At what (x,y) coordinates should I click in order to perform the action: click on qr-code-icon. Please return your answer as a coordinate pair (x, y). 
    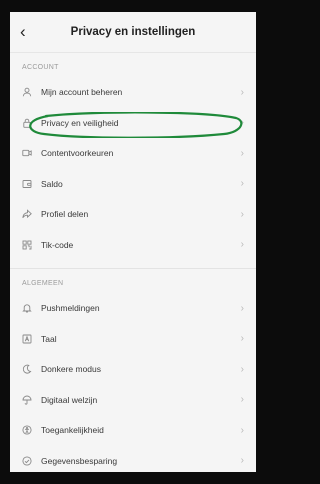
    Looking at the image, I should click on (27, 245).